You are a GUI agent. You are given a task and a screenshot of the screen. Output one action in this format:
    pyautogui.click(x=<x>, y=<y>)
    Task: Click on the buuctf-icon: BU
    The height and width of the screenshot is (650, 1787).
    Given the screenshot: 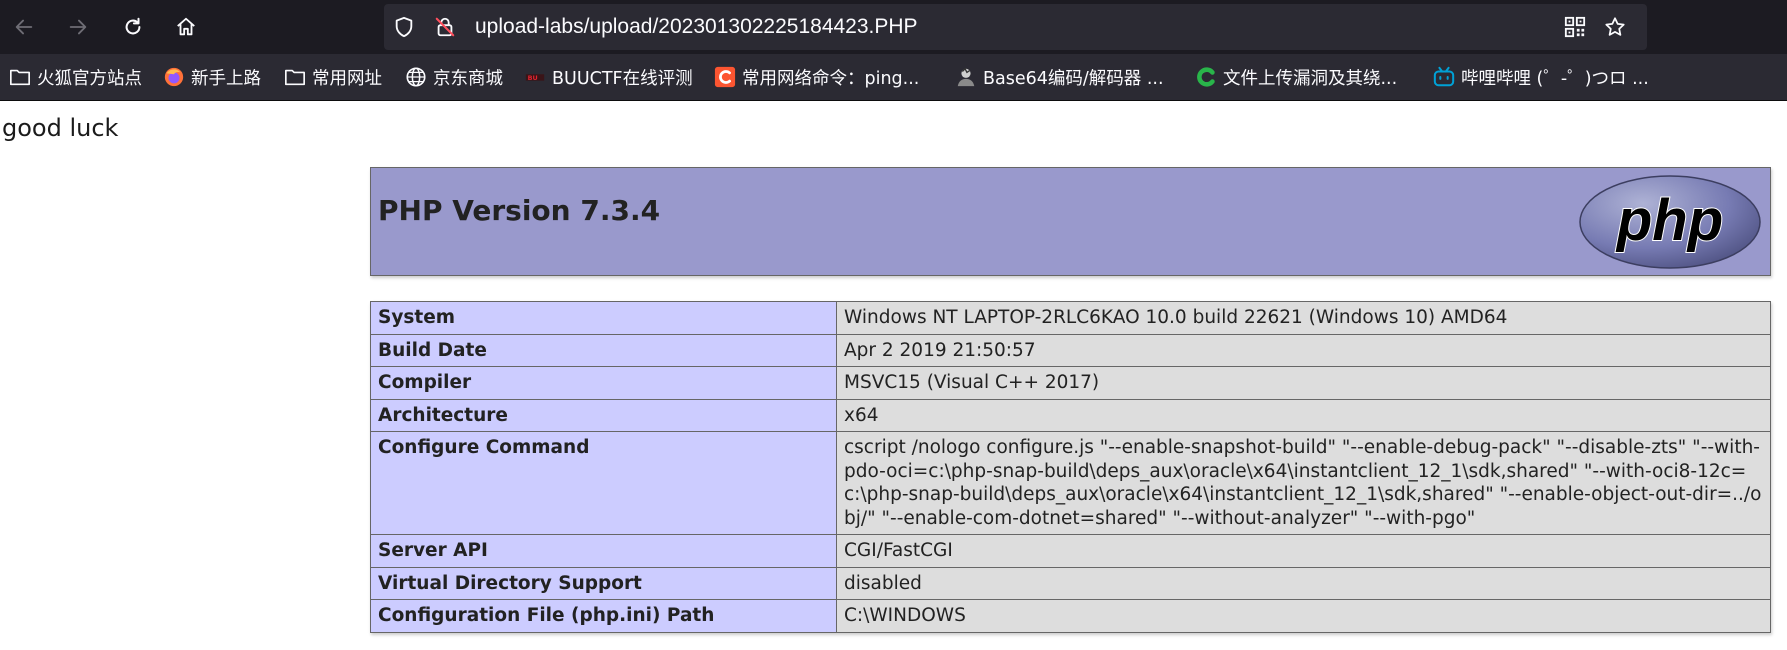 What is the action you would take?
    pyautogui.click(x=535, y=77)
    